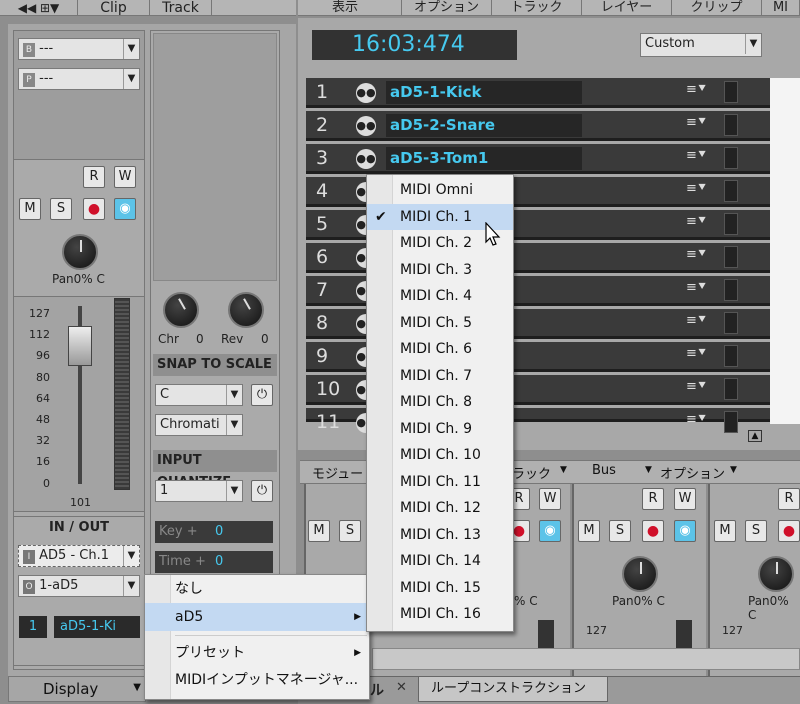  What do you see at coordinates (125, 177) in the screenshot?
I see `write-button: W` at bounding box center [125, 177].